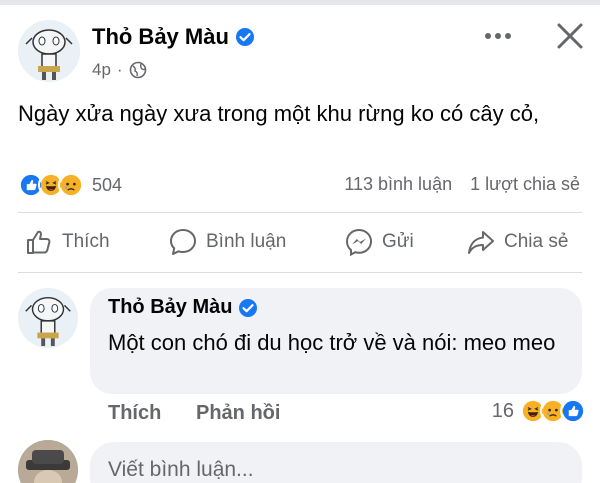  I want to click on like-button: Thích, so click(67, 242).